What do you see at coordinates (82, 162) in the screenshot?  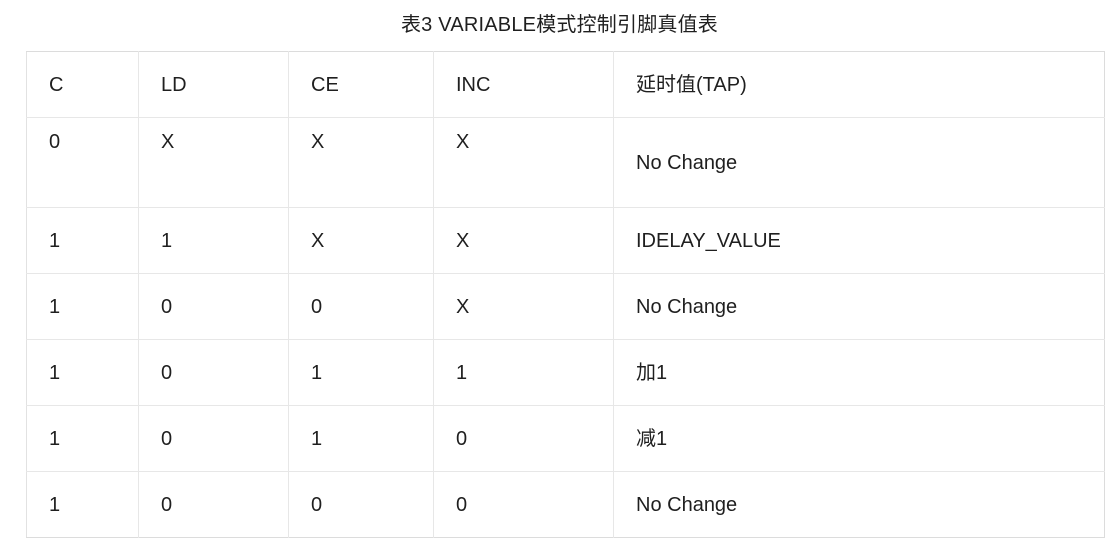 I see `cell-c: 0` at bounding box center [82, 162].